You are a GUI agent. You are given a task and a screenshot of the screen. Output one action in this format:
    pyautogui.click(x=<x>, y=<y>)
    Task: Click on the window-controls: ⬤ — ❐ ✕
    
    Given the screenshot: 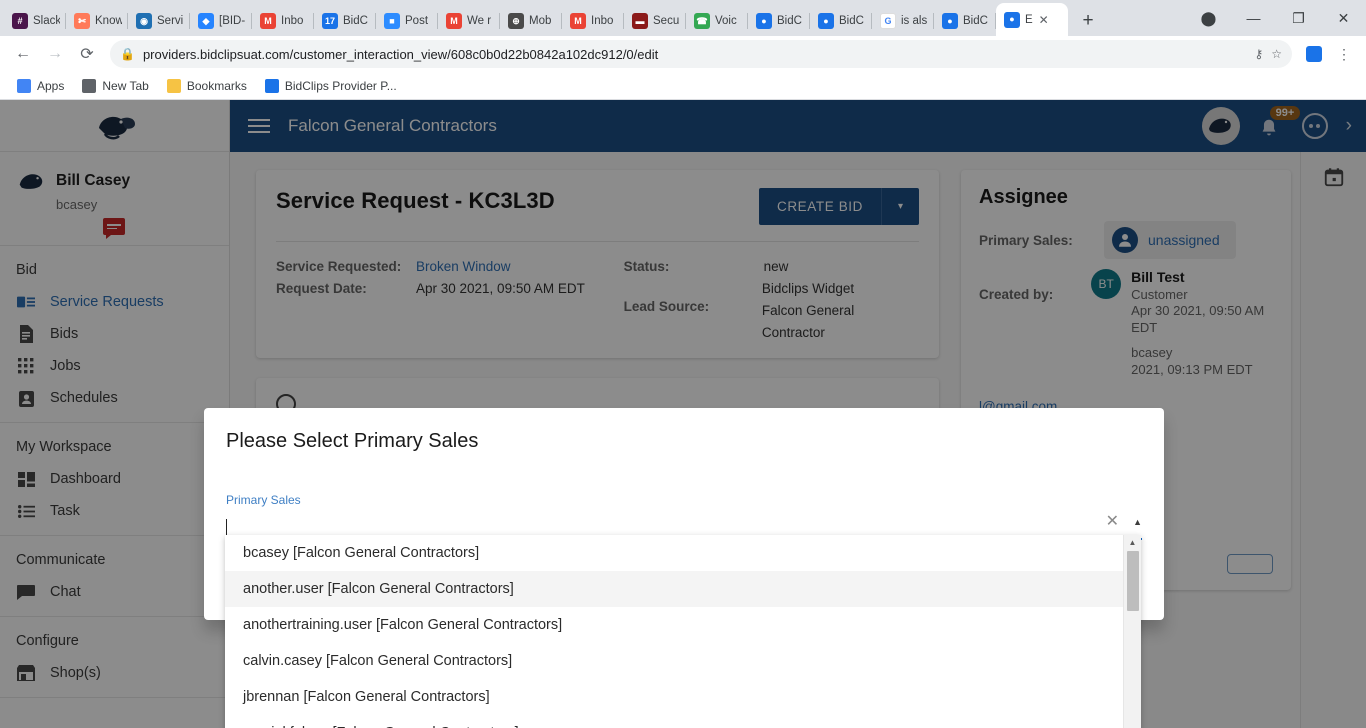 What is the action you would take?
    pyautogui.click(x=1276, y=18)
    